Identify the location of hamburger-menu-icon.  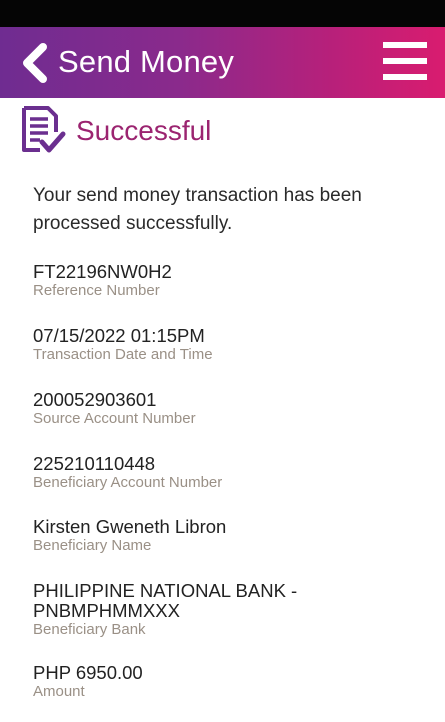
(405, 45).